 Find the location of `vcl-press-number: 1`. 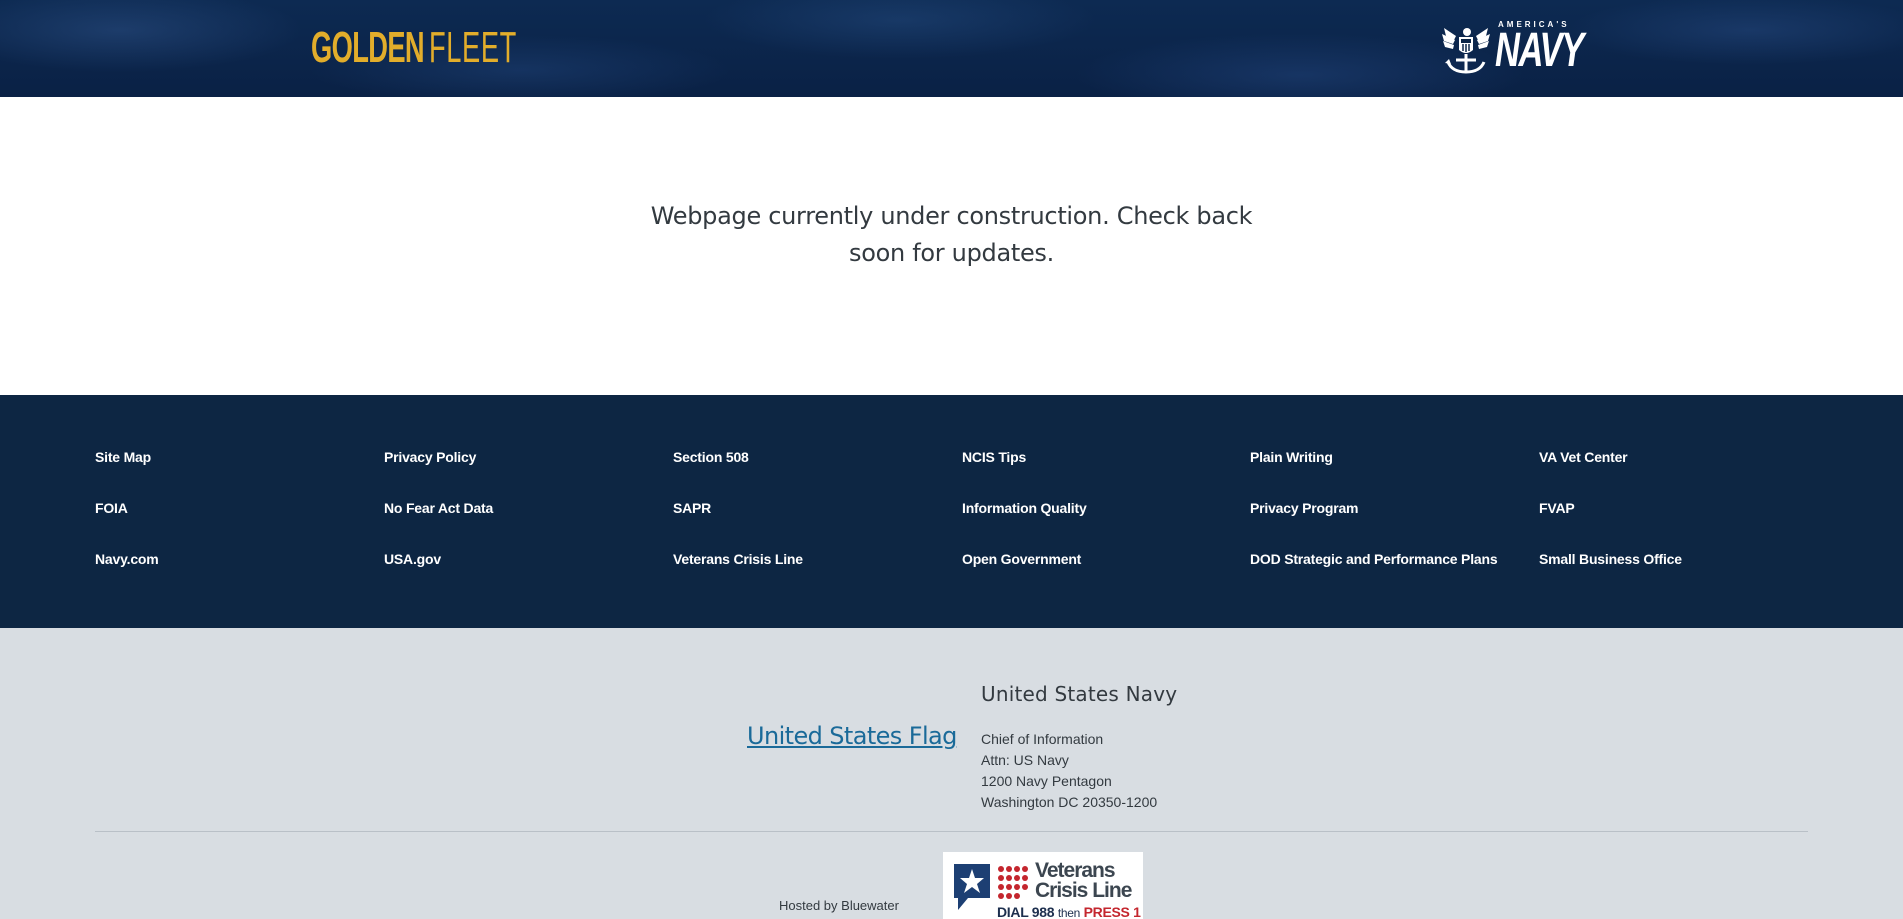

vcl-press-number: 1 is located at coordinates (1137, 911).